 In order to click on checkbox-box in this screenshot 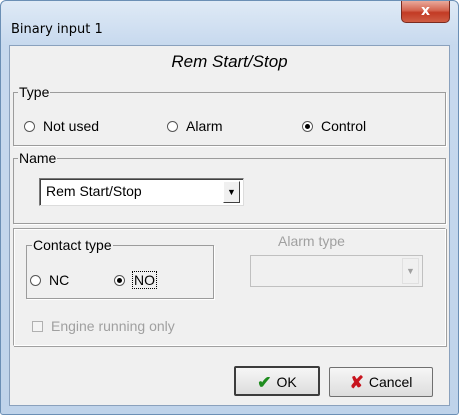, I will do `click(37, 326)`.